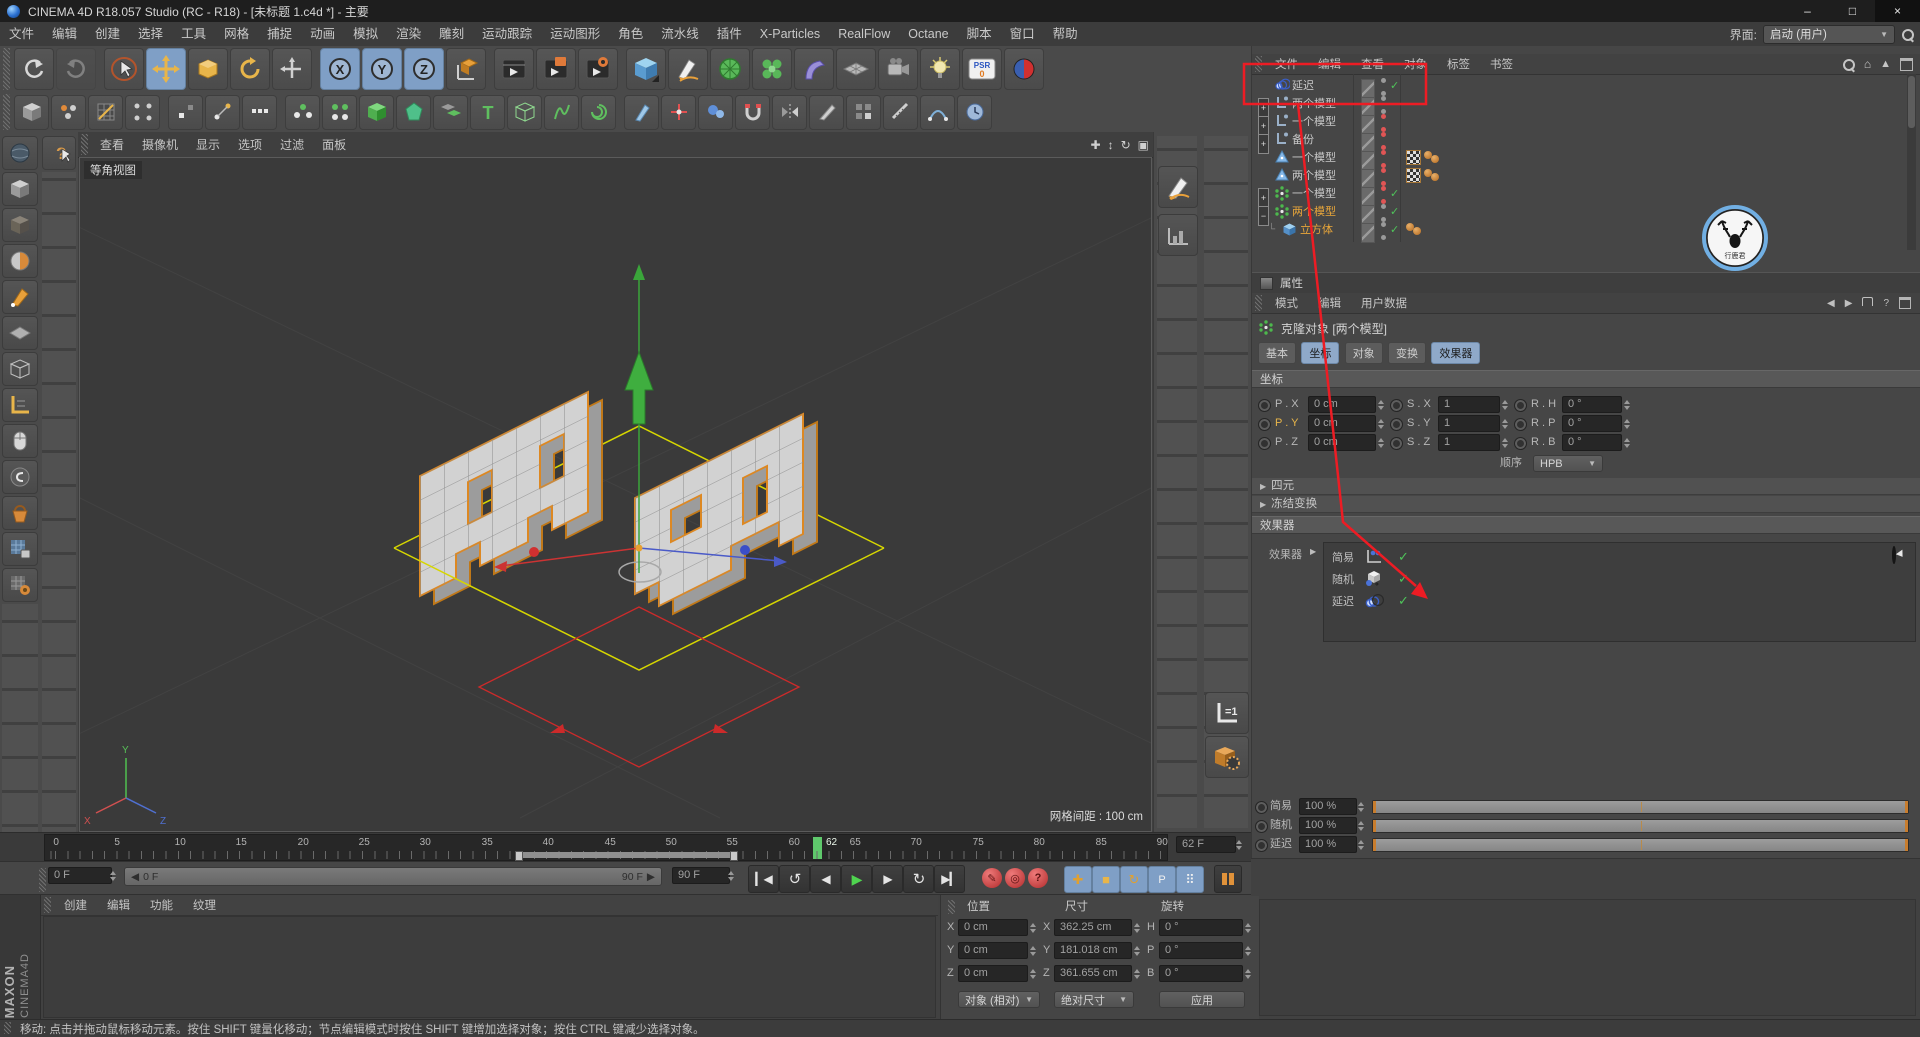  Describe the element at coordinates (1277, 353) in the screenshot. I see `tab-basic: 基本` at that location.